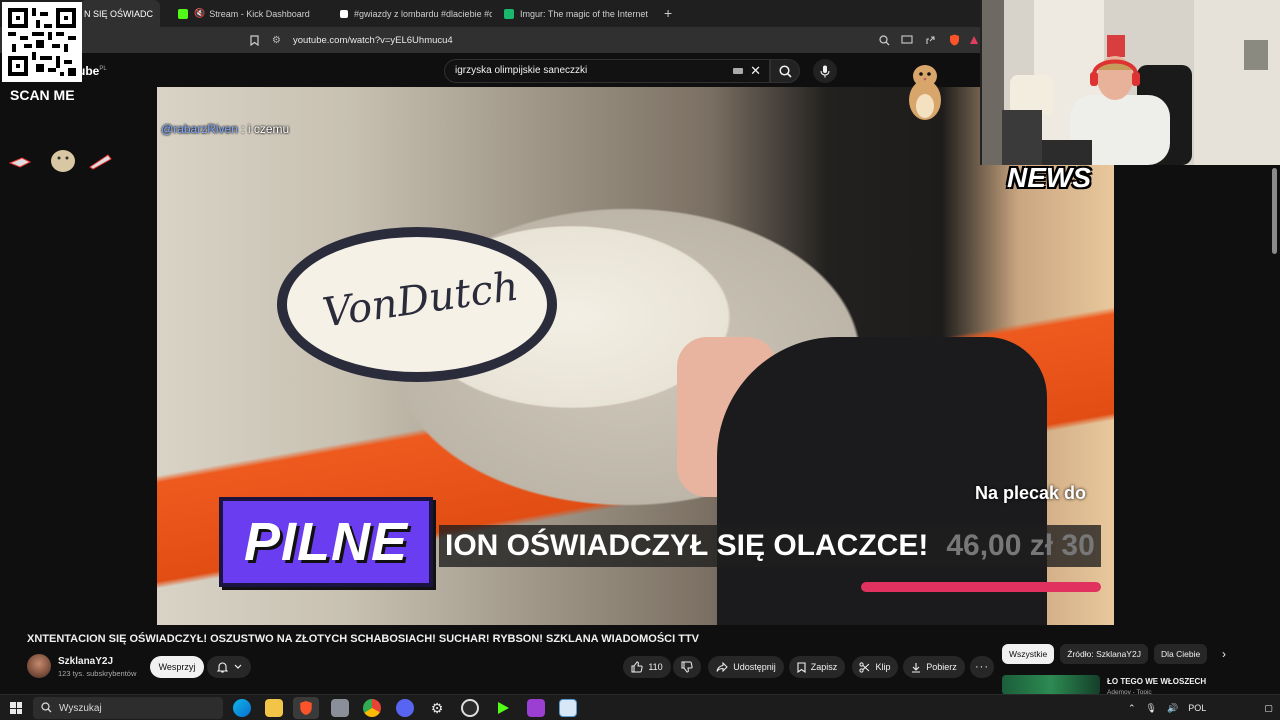  What do you see at coordinates (263, 129) in the screenshot?
I see `chat-text: : i czemu` at bounding box center [263, 129].